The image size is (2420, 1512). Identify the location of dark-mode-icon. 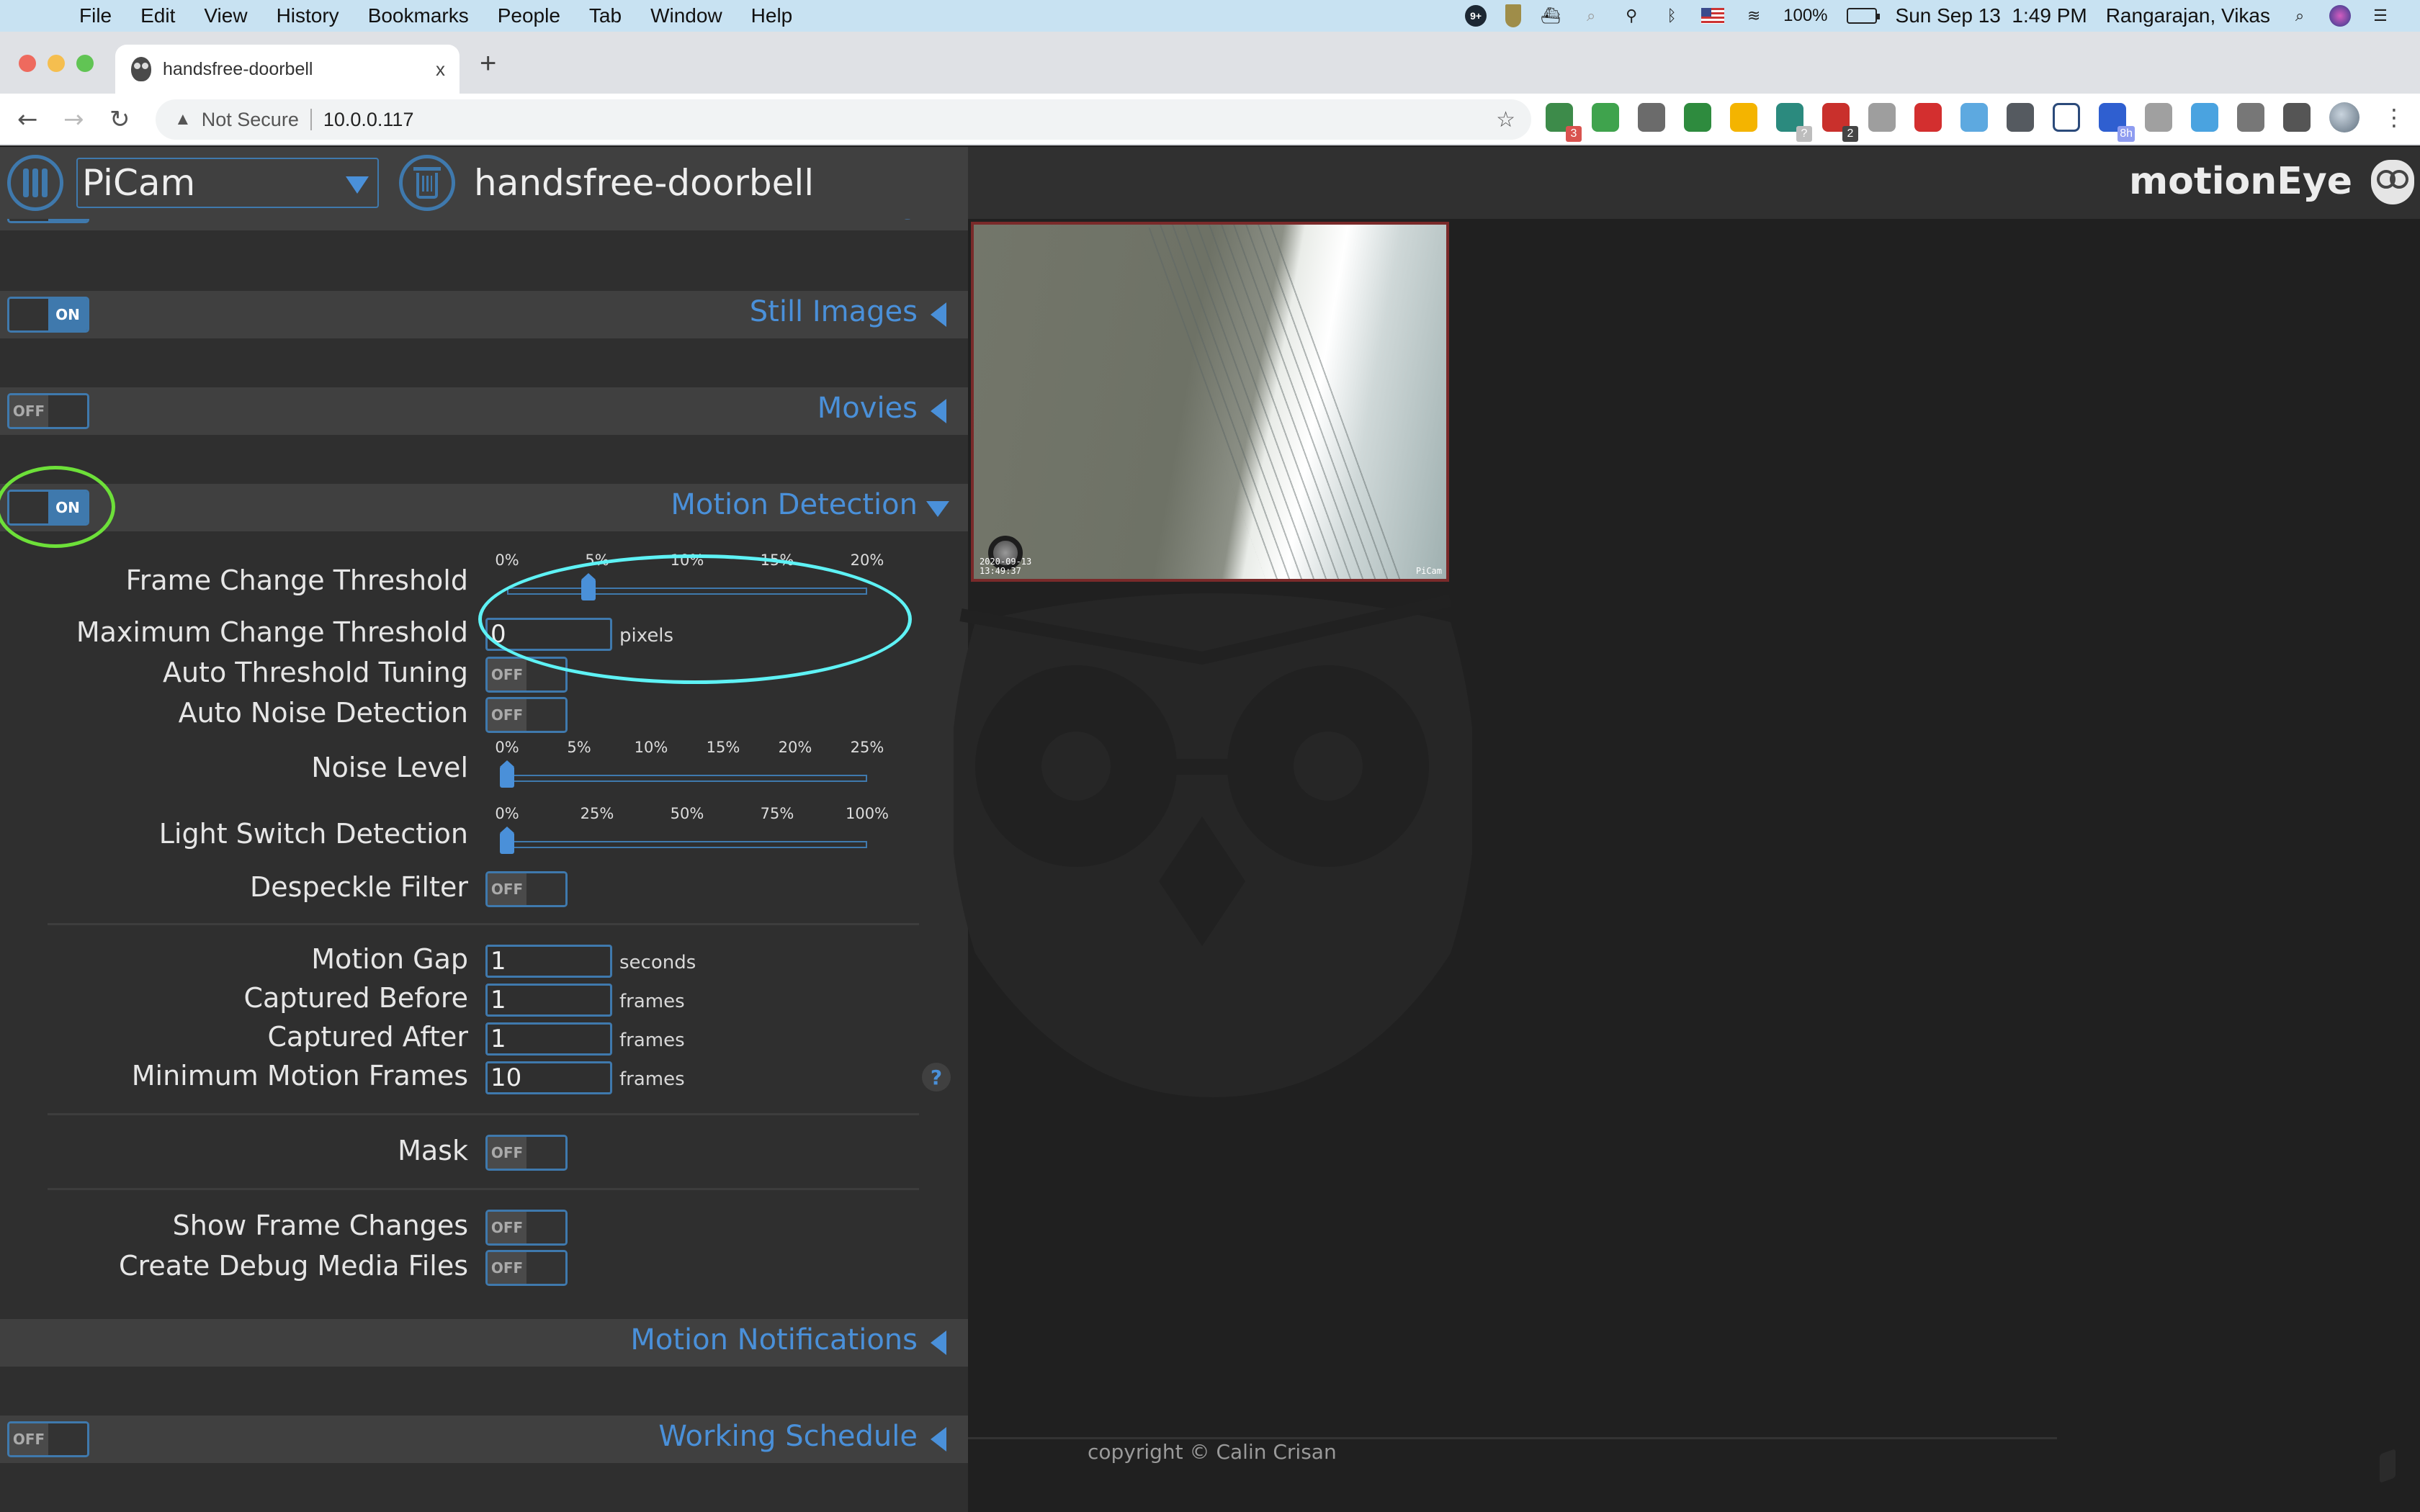
(2021, 117).